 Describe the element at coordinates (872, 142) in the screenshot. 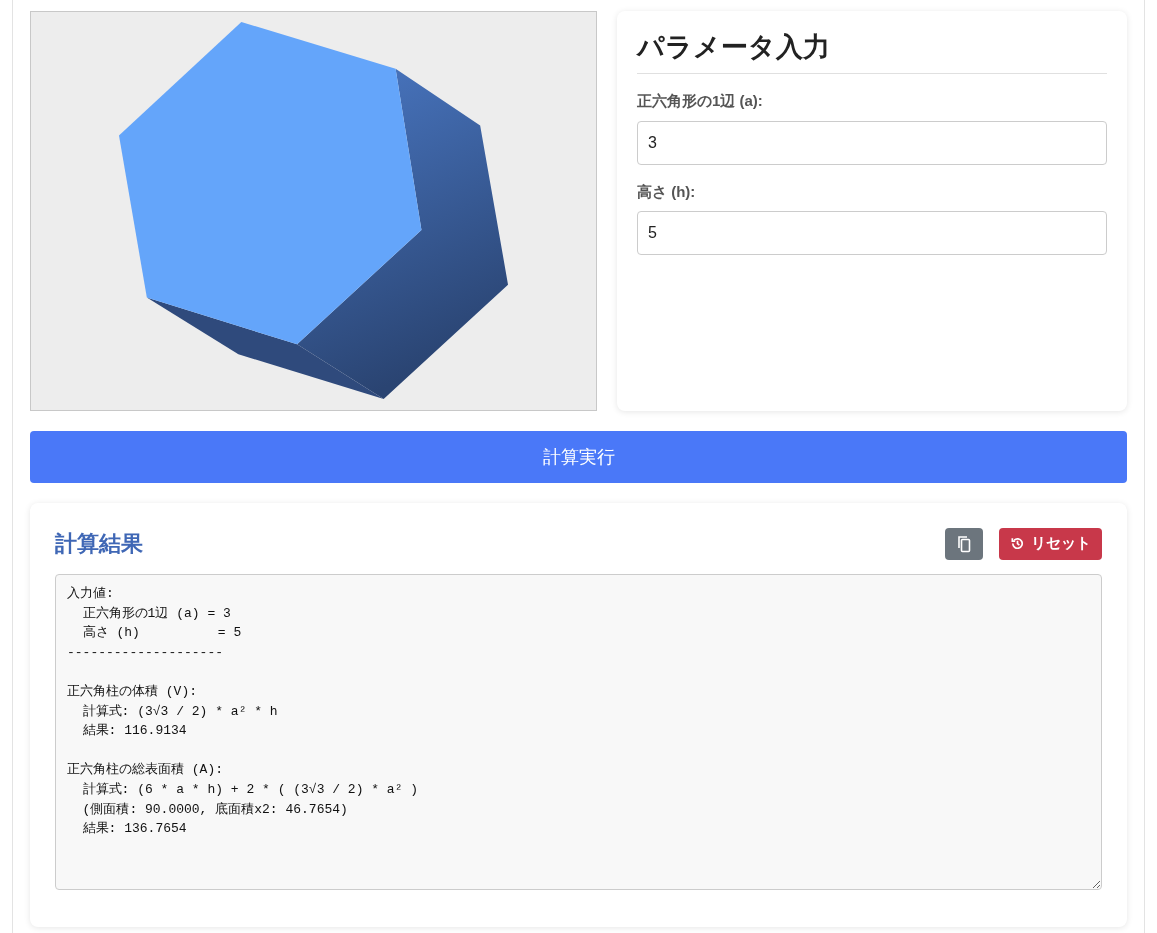

I see `input-field: 3` at that location.